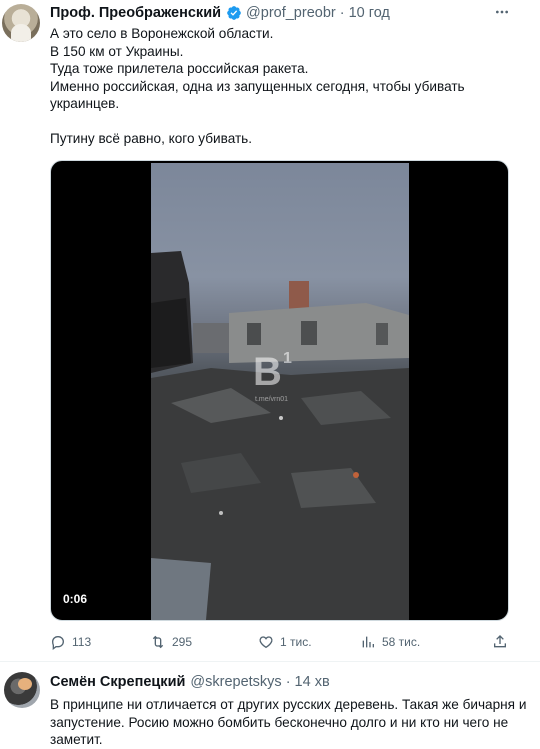 This screenshot has width=540, height=749. What do you see at coordinates (21, 23) in the screenshot?
I see `avatar` at bounding box center [21, 23].